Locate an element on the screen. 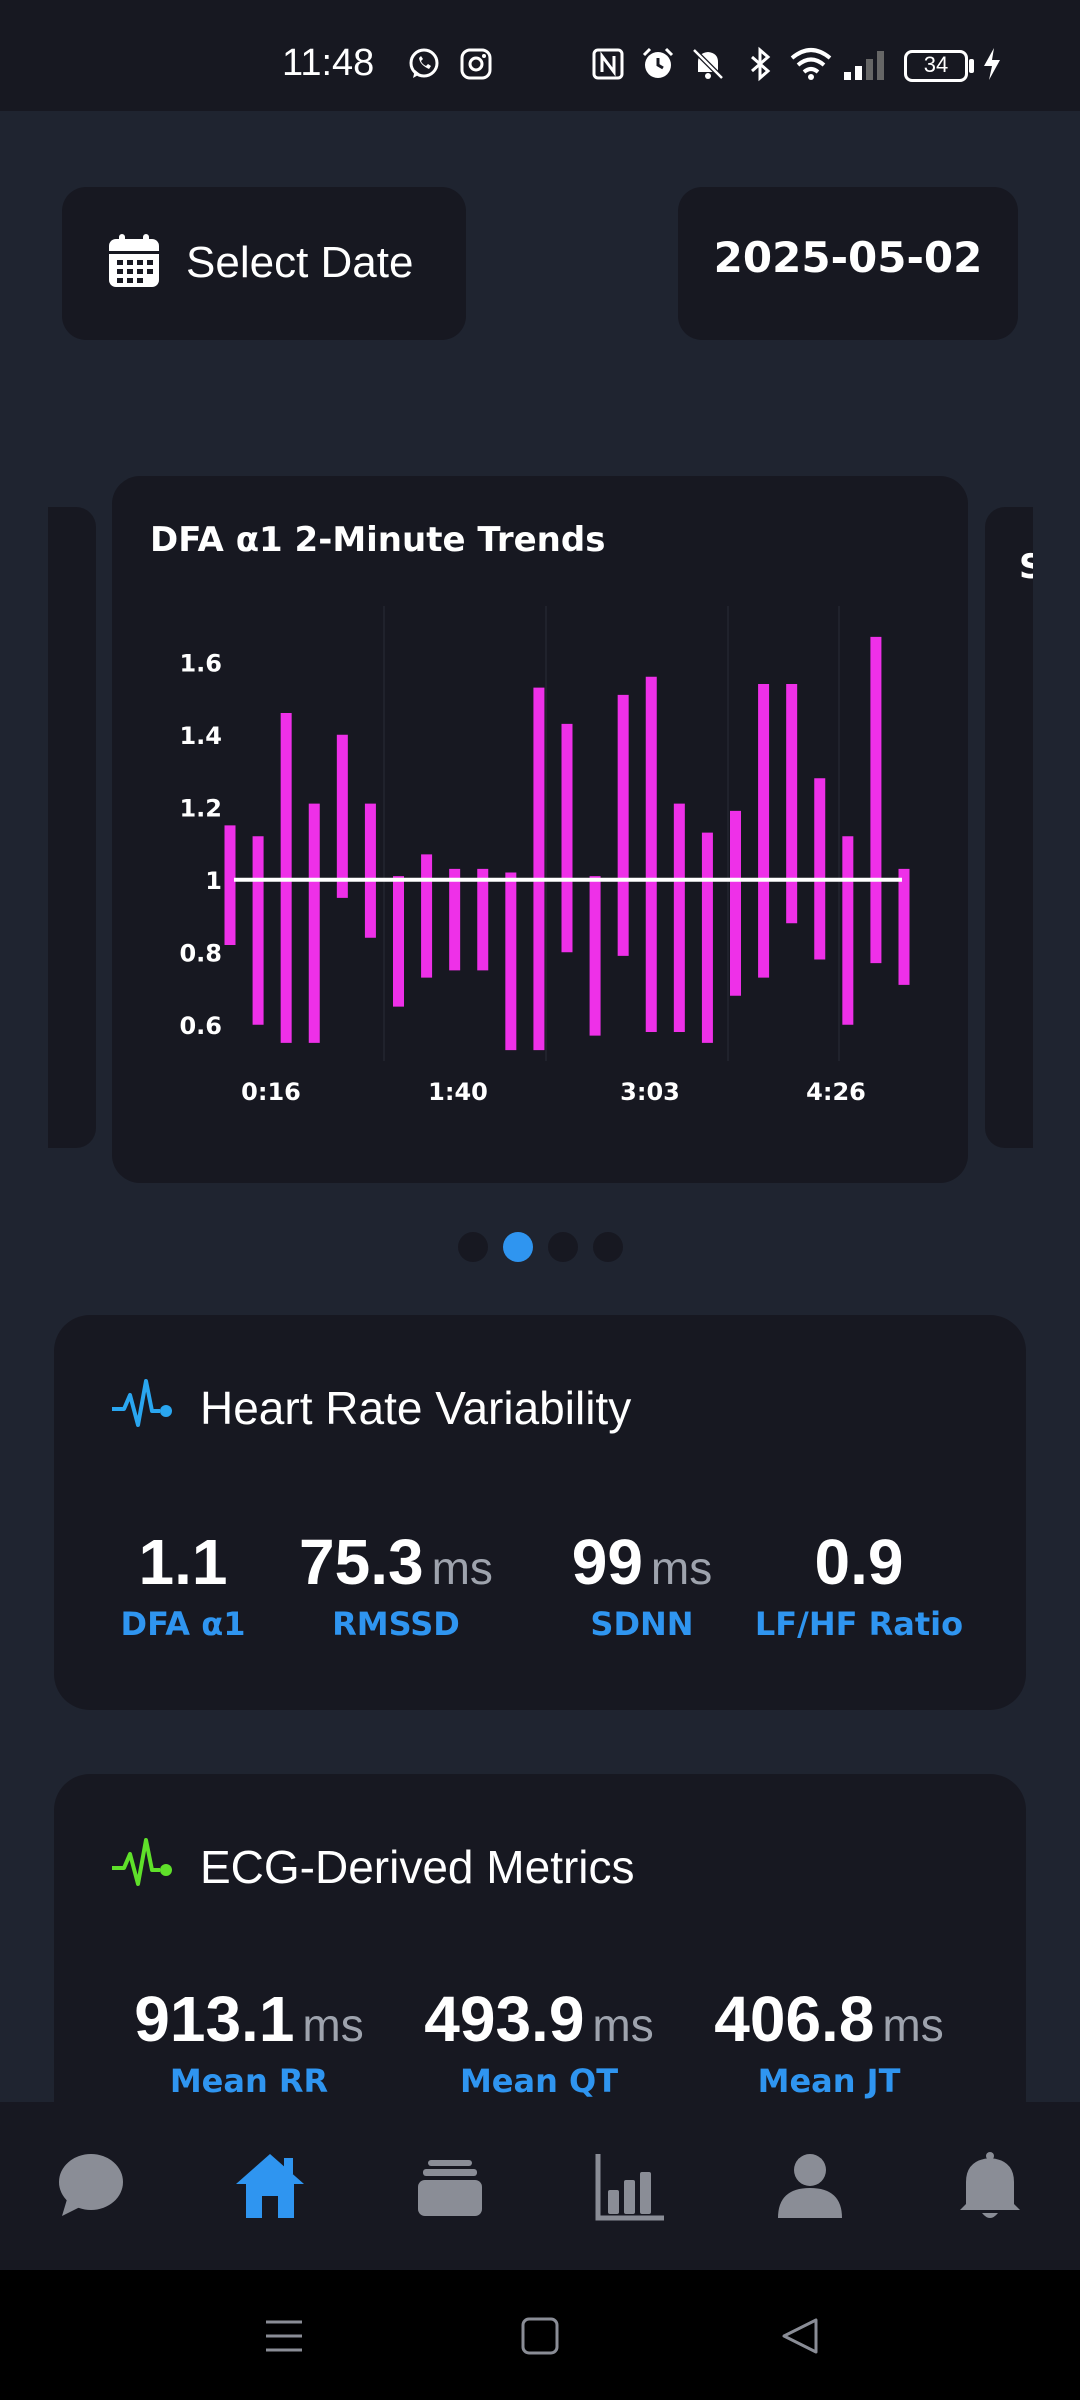 The width and height of the screenshot is (1080, 2400). metric-mean-qt: 493.9 ms Mean QT is located at coordinates (539, 2041).